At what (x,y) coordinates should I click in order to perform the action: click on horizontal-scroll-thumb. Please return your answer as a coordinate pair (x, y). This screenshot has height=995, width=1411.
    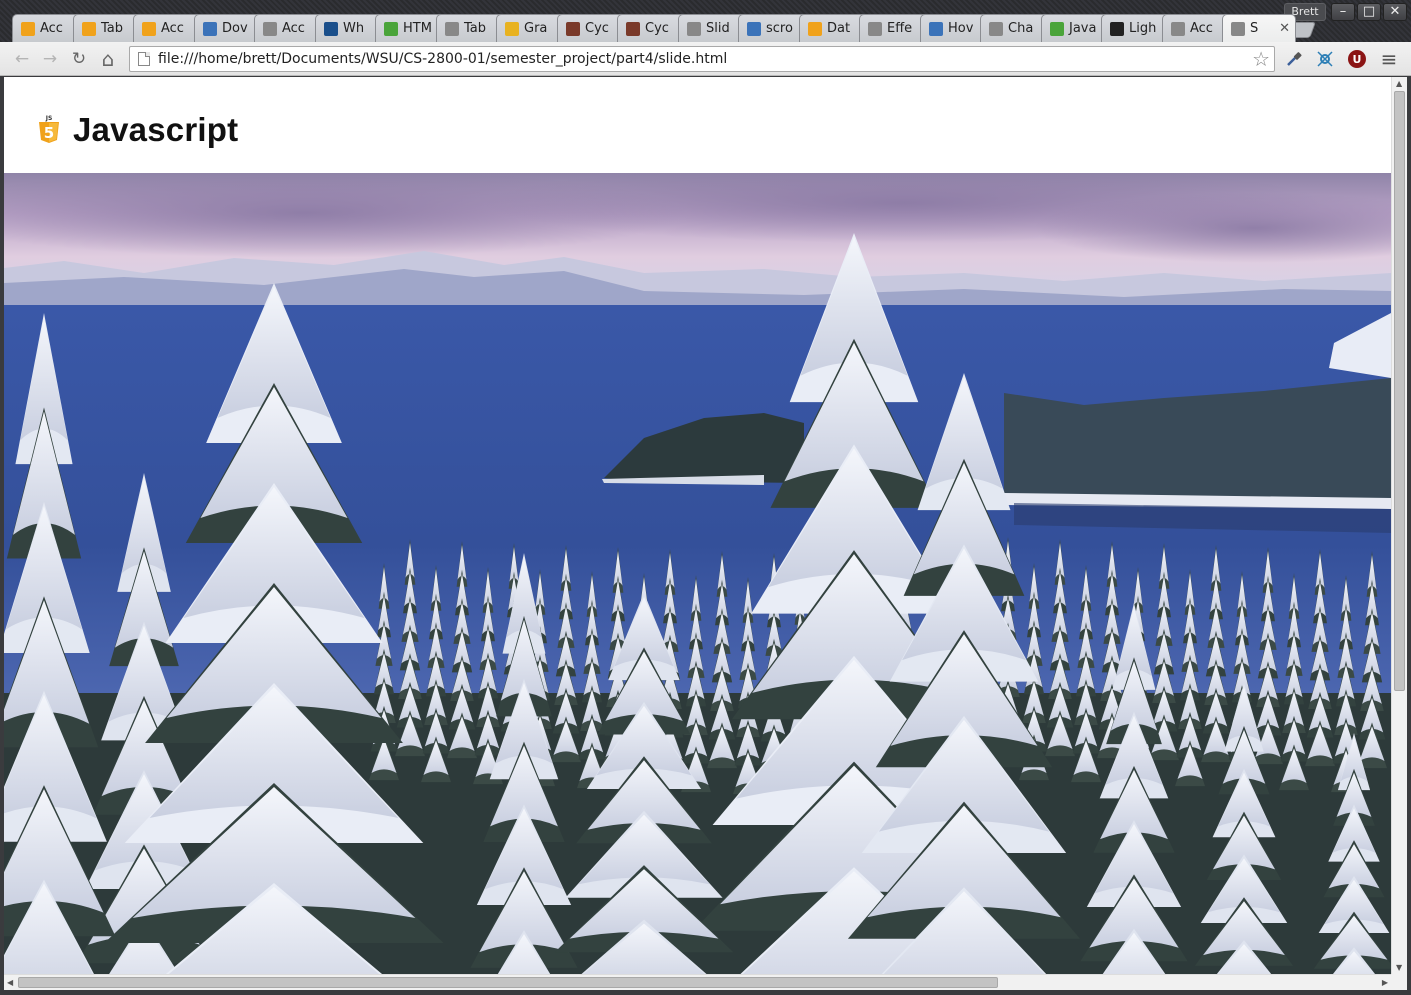
    Looking at the image, I should click on (508, 982).